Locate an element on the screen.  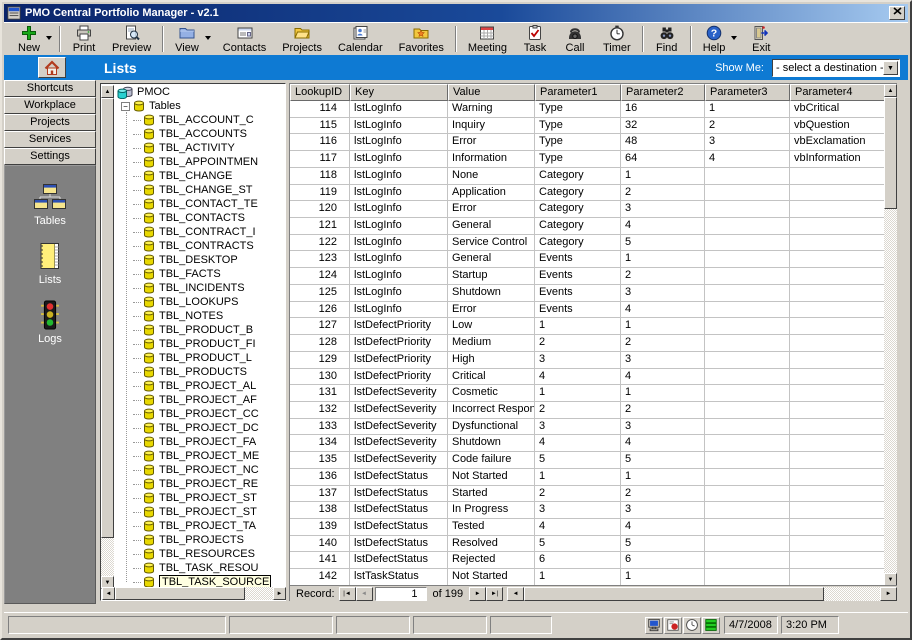
tree-horizontal-scrollbar: ◄ ► is located at coordinates (194, 593).